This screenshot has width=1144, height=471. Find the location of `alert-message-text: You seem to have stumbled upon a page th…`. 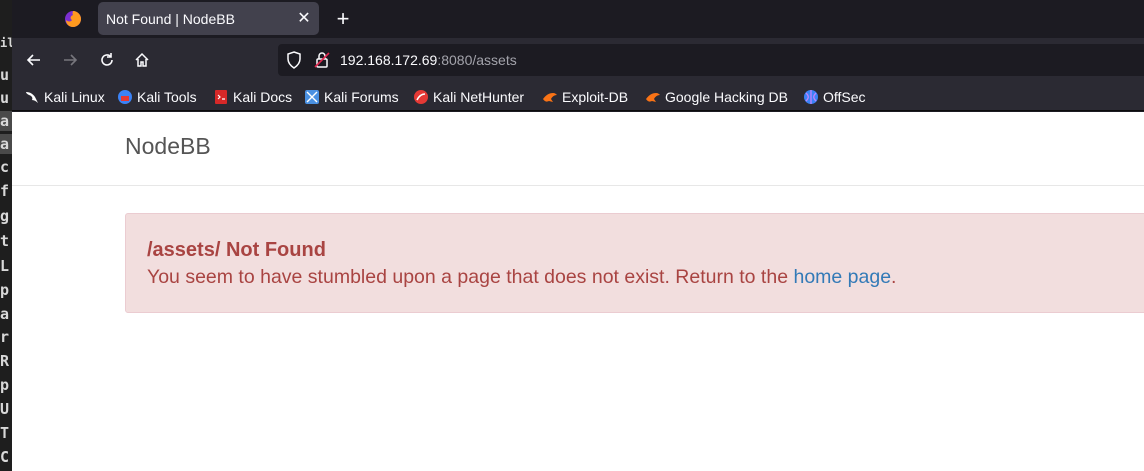

alert-message-text: You seem to have stumbled upon a page th… is located at coordinates (470, 277).